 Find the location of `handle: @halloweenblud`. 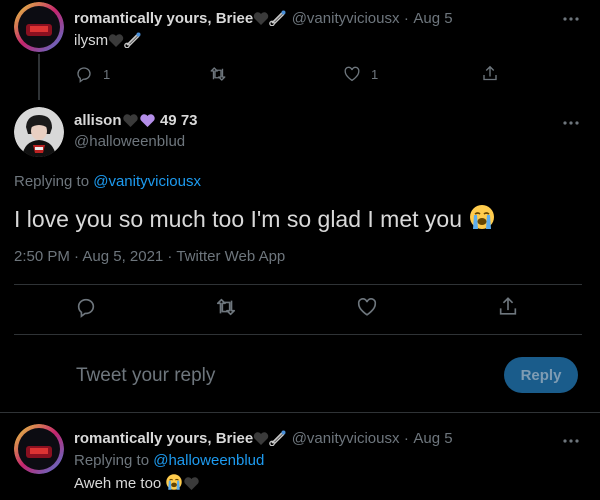

handle: @halloweenblud is located at coordinates (129, 141).